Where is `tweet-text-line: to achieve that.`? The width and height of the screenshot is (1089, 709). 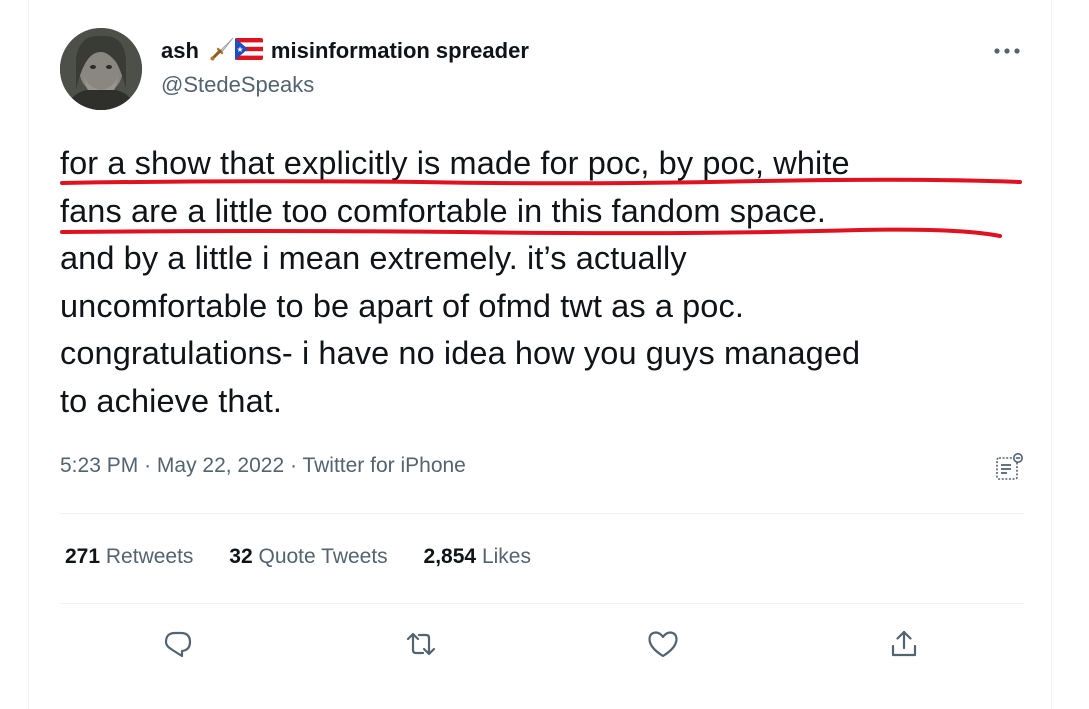 tweet-text-line: to achieve that. is located at coordinates (171, 400).